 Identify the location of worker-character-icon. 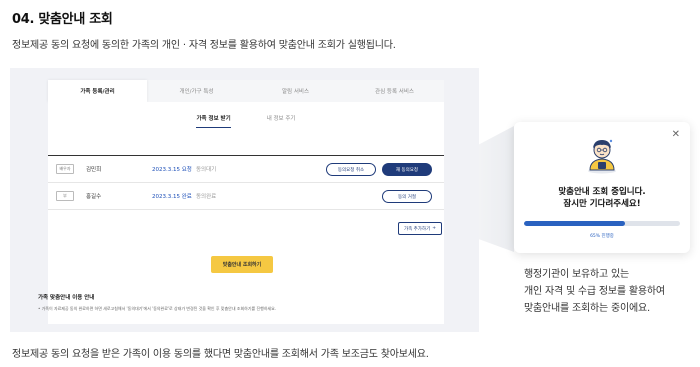
(602, 156).